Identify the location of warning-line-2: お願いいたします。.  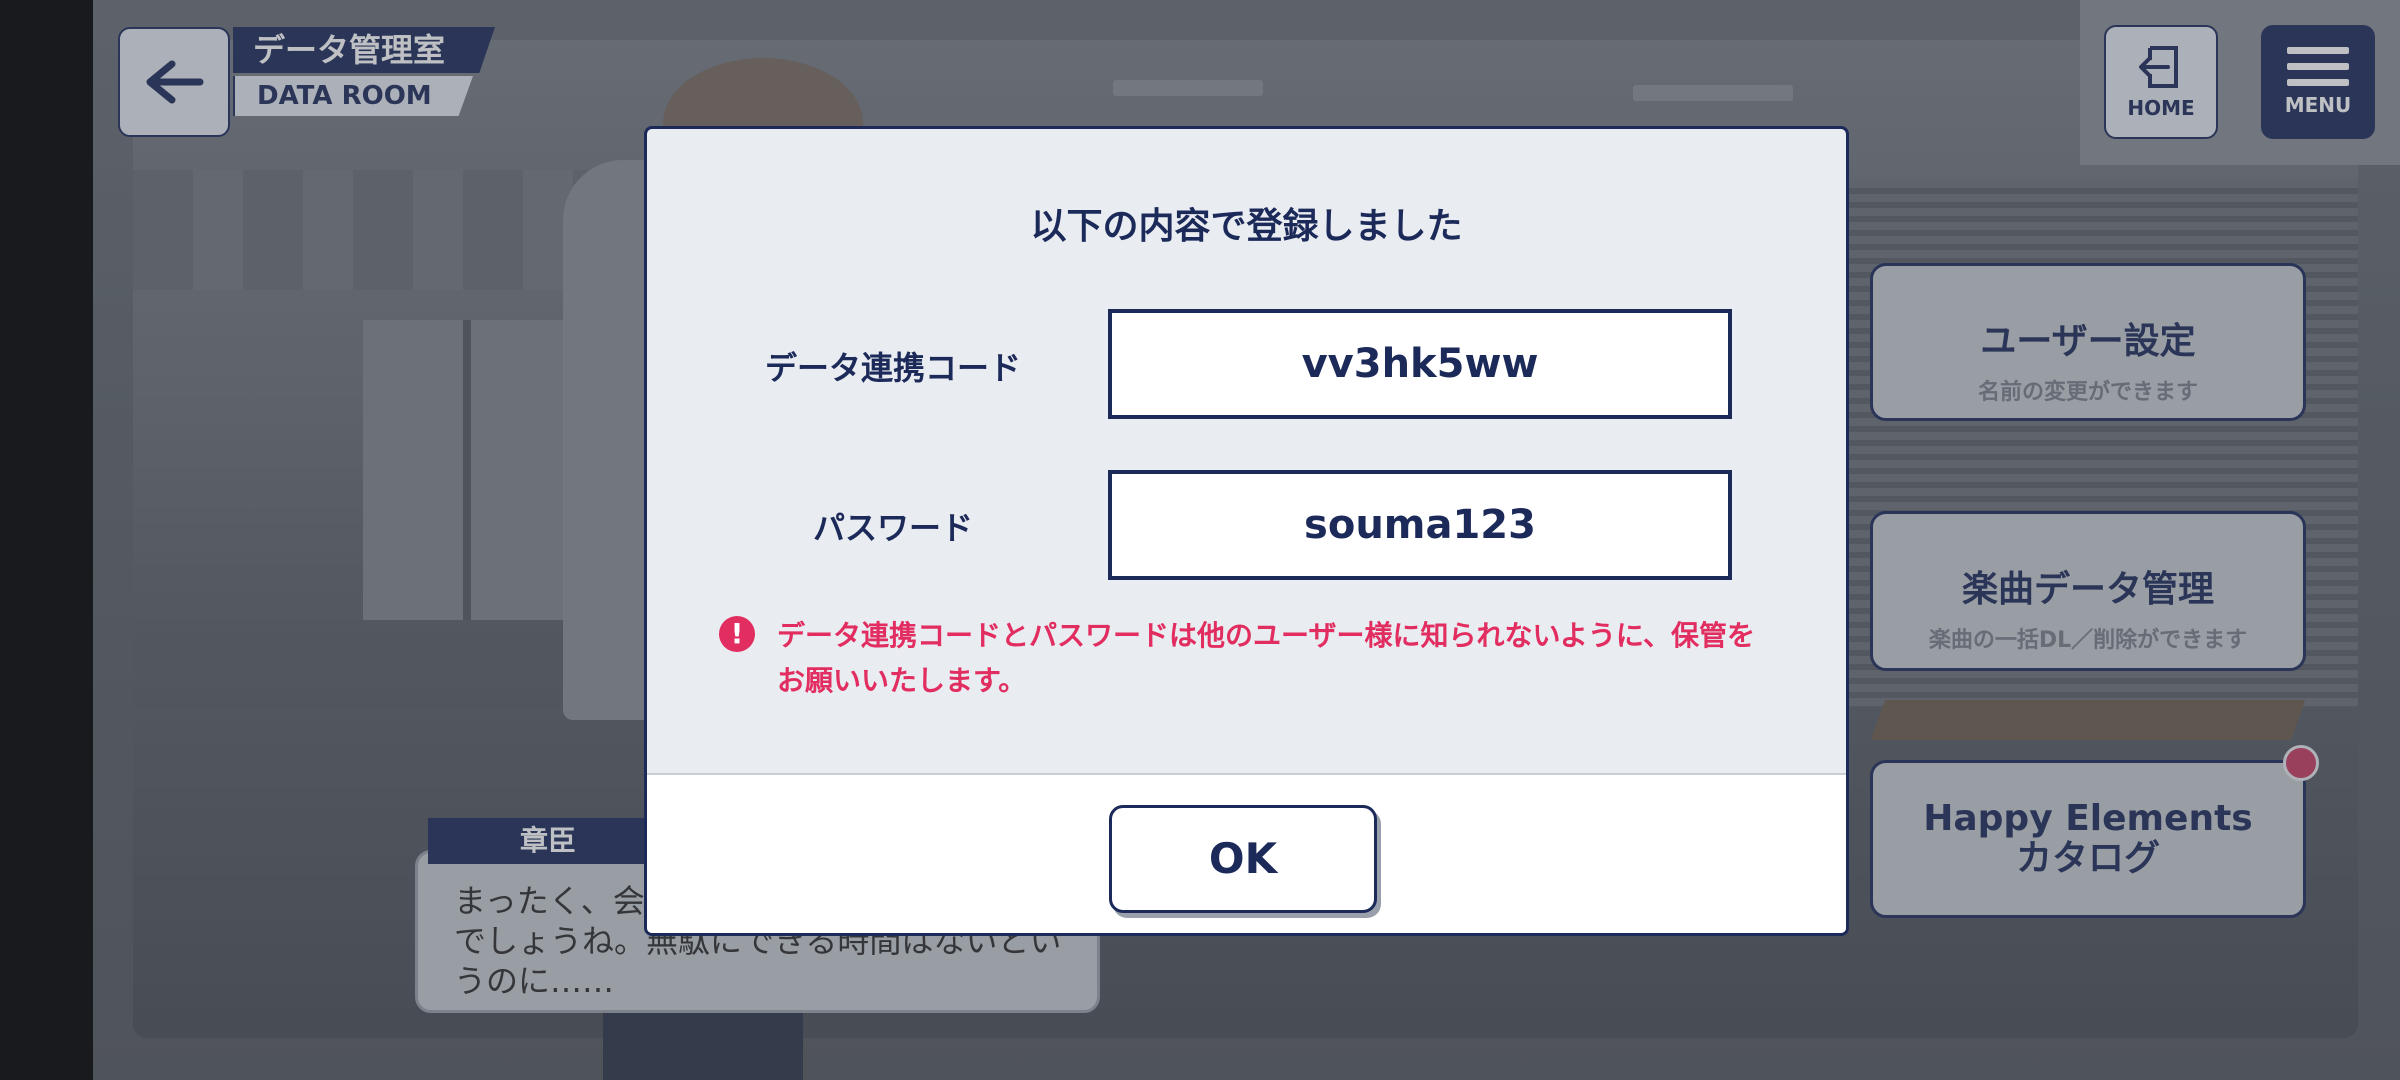
(902, 680).